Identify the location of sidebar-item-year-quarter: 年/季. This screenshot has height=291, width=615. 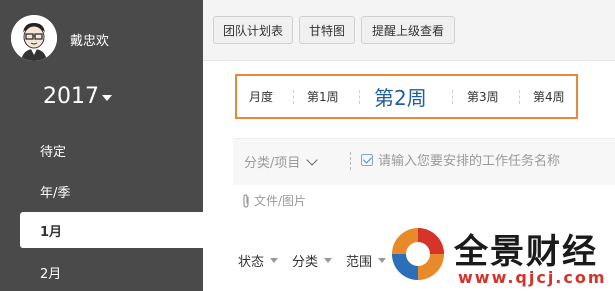
(55, 191).